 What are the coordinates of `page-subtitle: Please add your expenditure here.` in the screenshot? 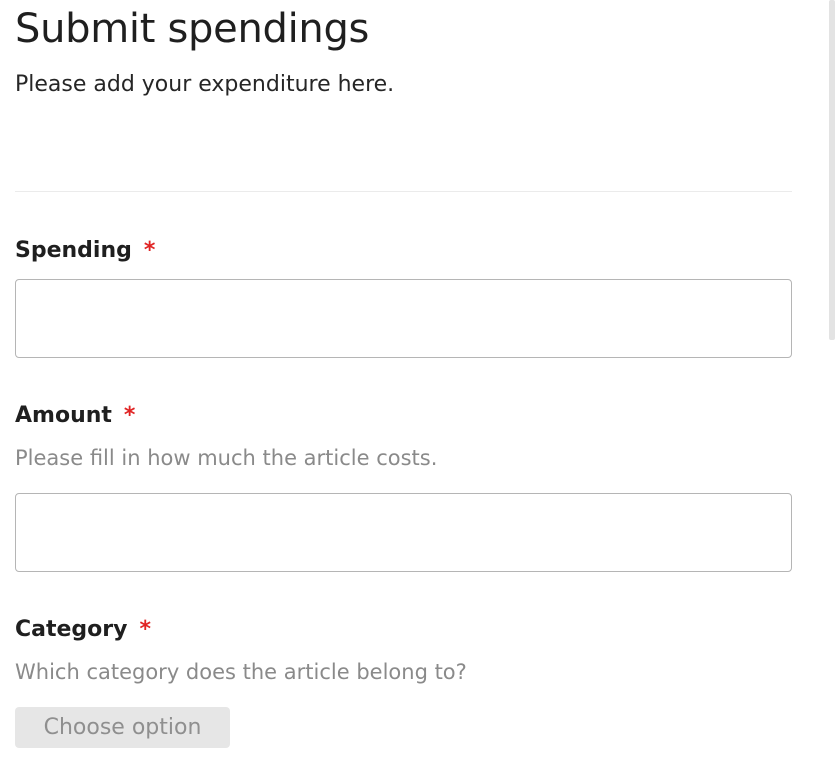 It's located at (205, 84).